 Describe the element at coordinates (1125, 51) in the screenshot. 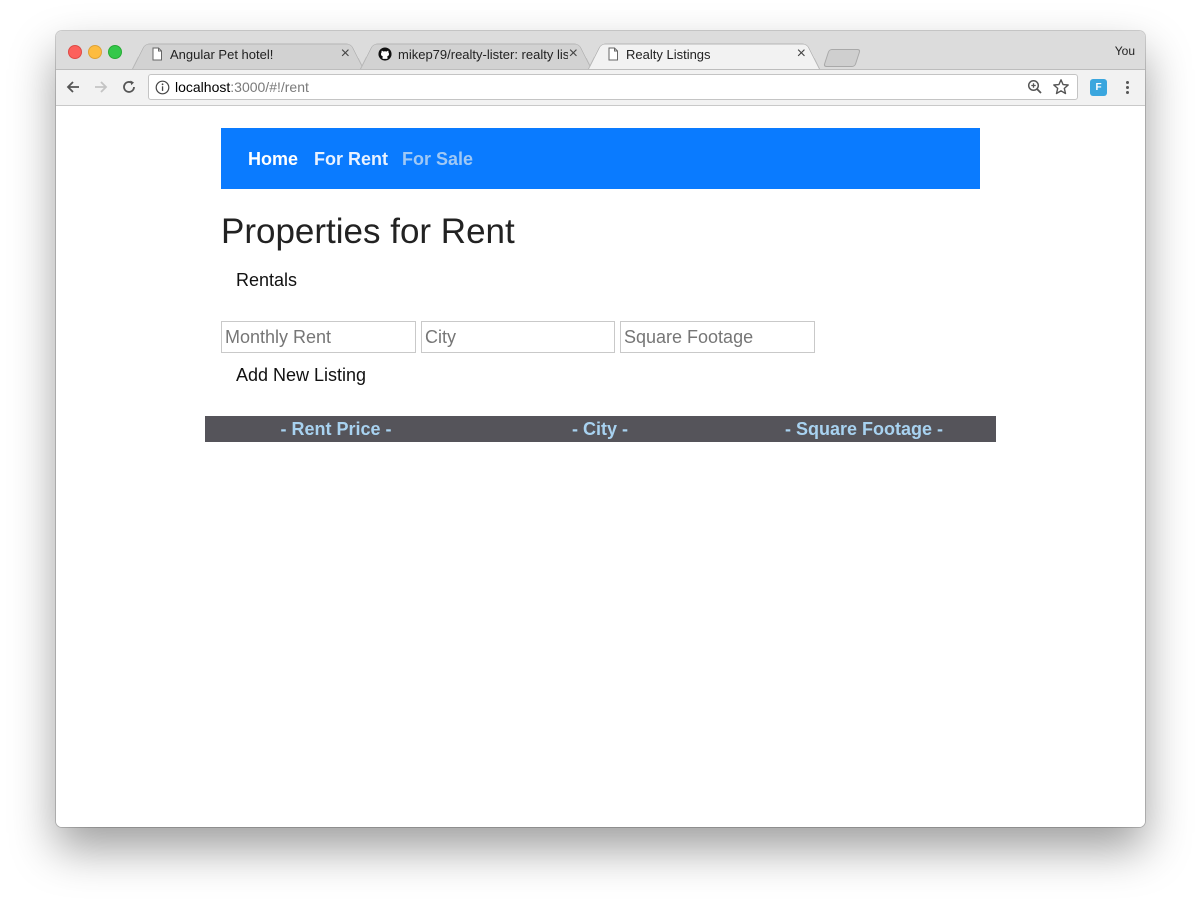

I see `profile-button: You` at that location.